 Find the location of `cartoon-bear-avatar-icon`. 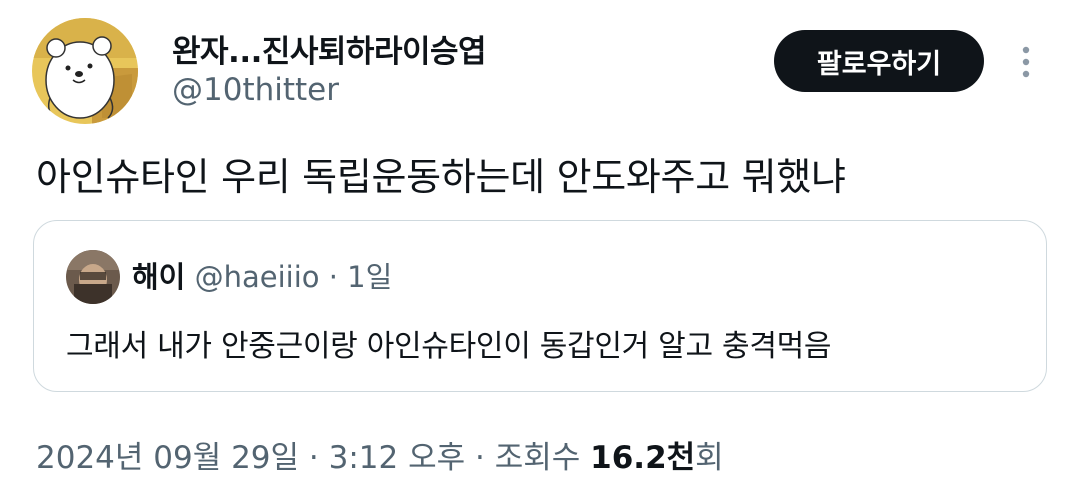

cartoon-bear-avatar-icon is located at coordinates (85, 71).